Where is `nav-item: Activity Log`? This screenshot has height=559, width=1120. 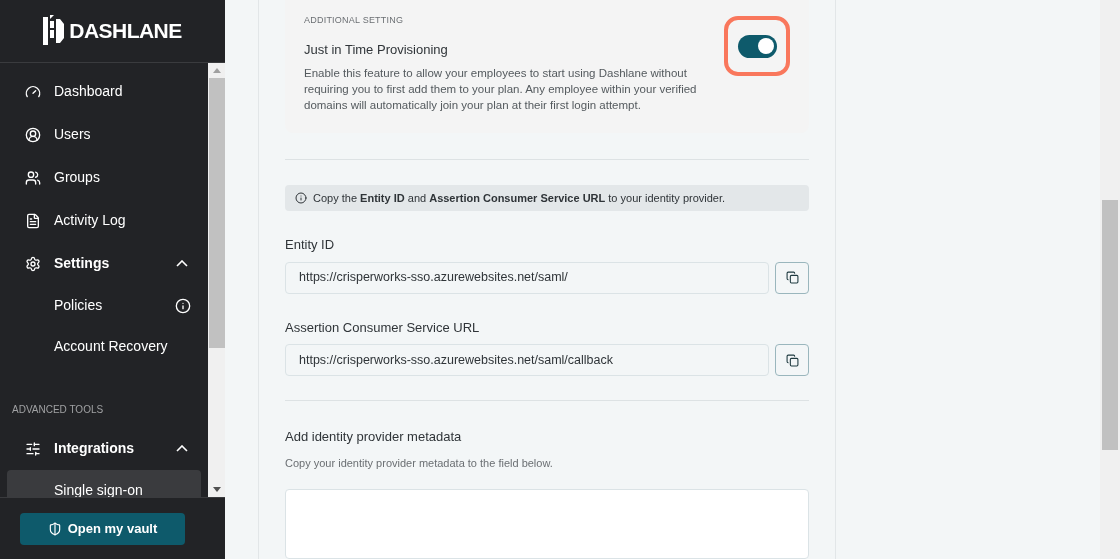 nav-item: Activity Log is located at coordinates (104, 220).